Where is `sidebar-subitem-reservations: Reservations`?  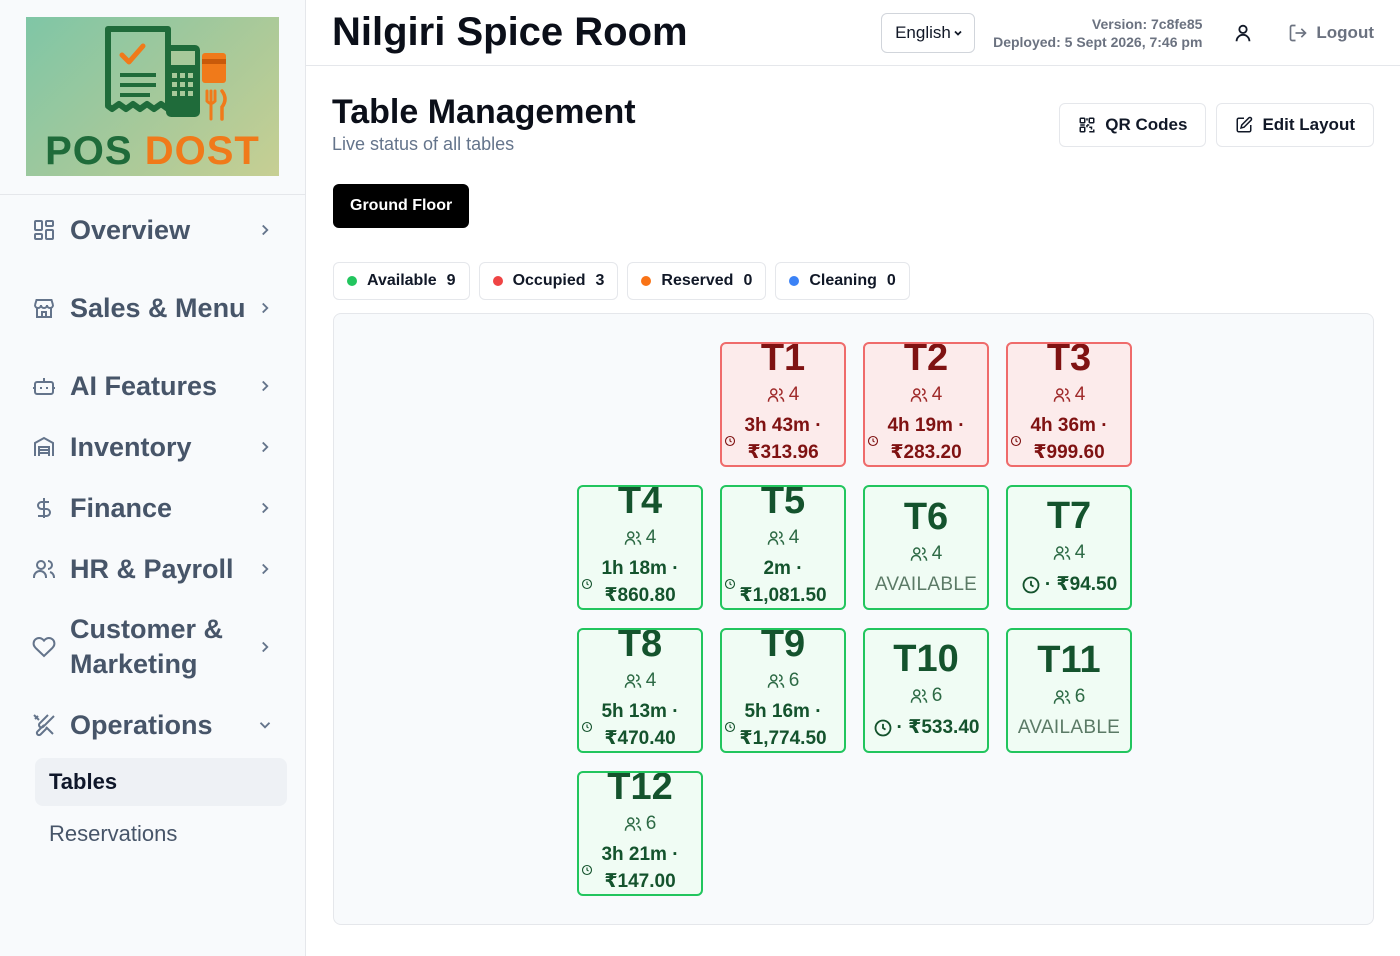
sidebar-subitem-reservations: Reservations is located at coordinates (161, 834).